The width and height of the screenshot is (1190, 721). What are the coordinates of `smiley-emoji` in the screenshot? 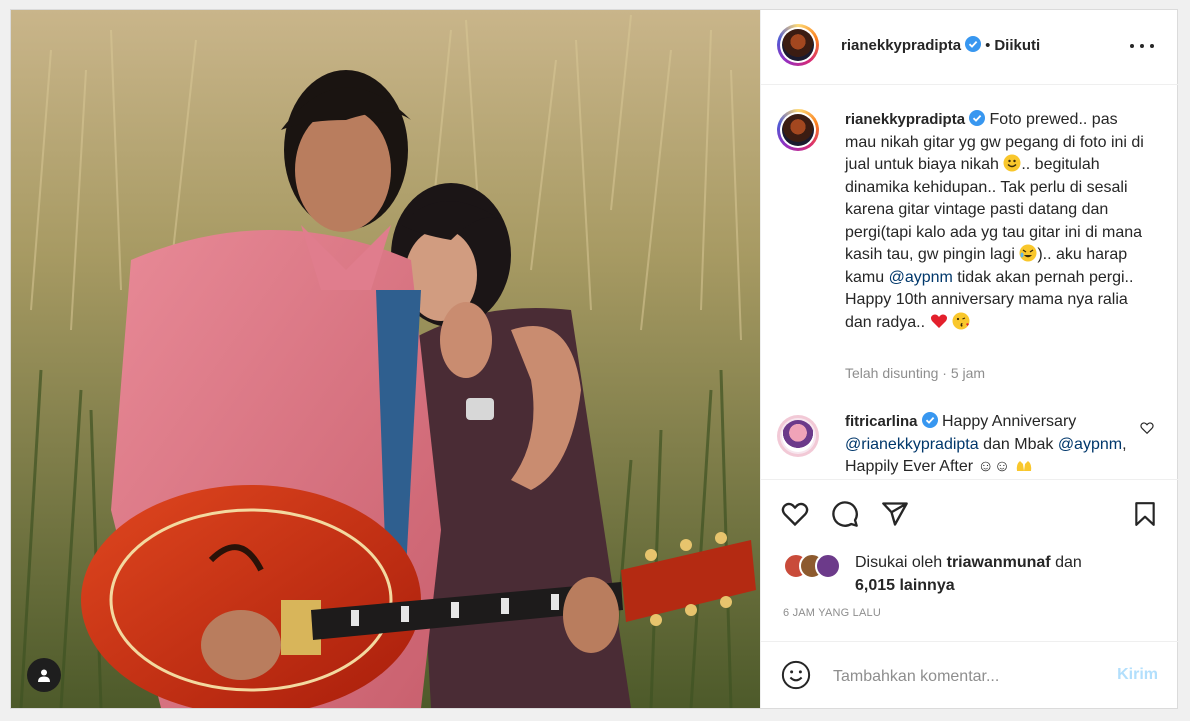 It's located at (1012, 163).